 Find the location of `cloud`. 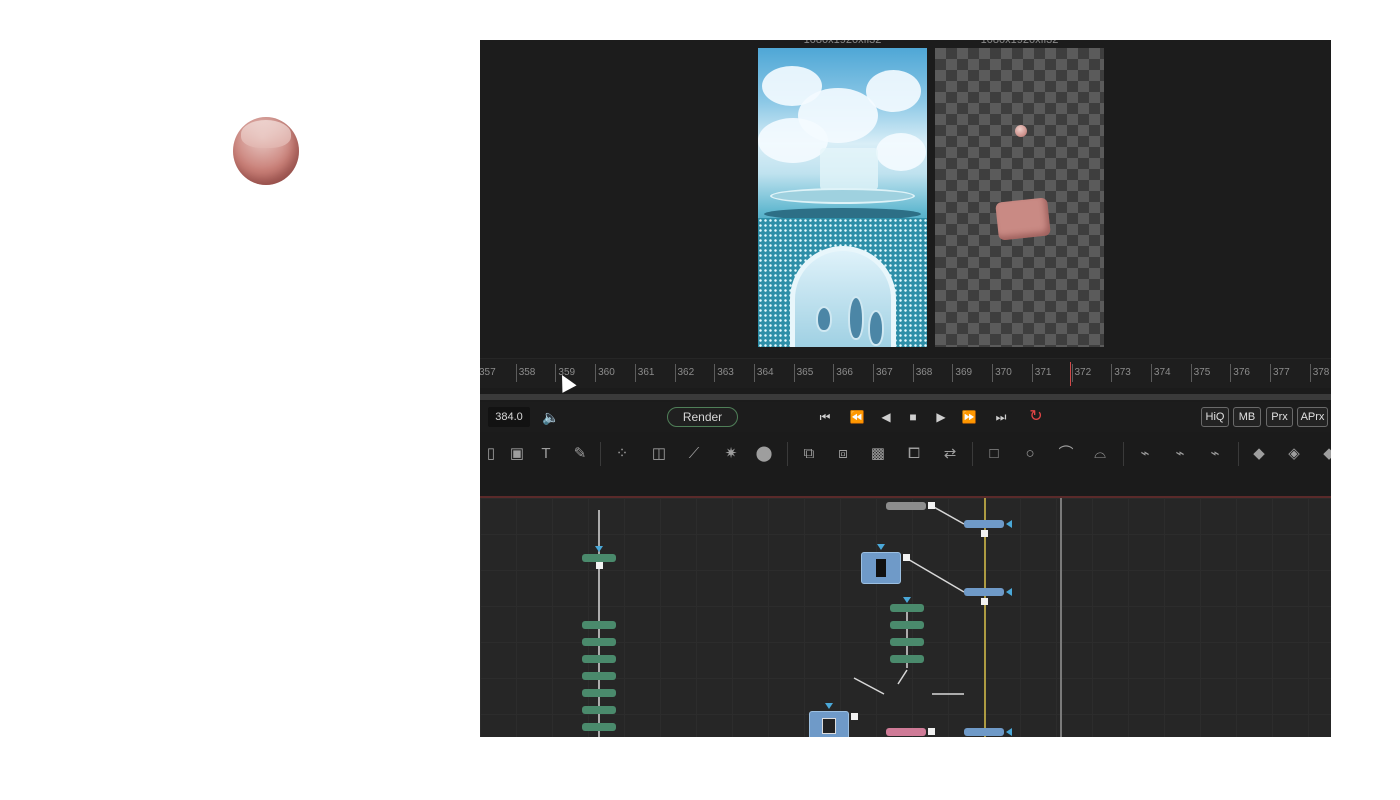

cloud is located at coordinates (893, 91).